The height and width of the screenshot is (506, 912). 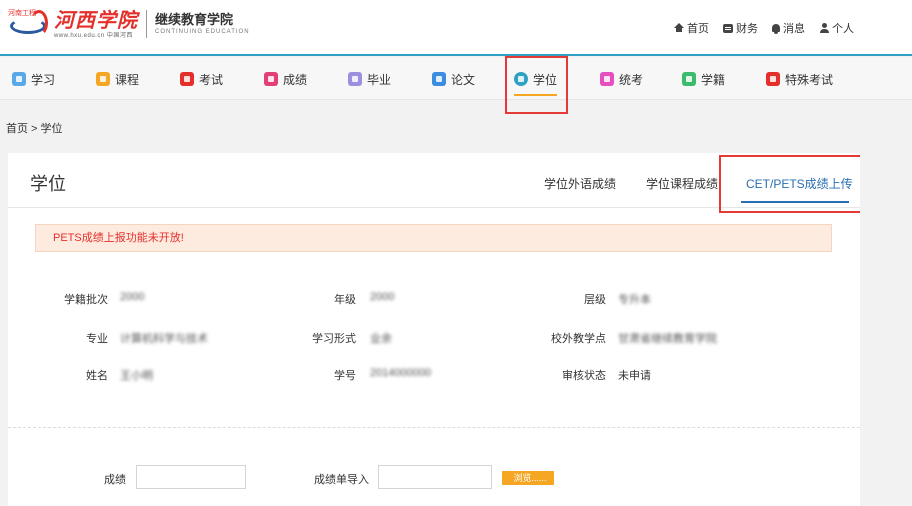 I want to click on college-name-en: CONTINUING EDUCATION, so click(x=202, y=32).